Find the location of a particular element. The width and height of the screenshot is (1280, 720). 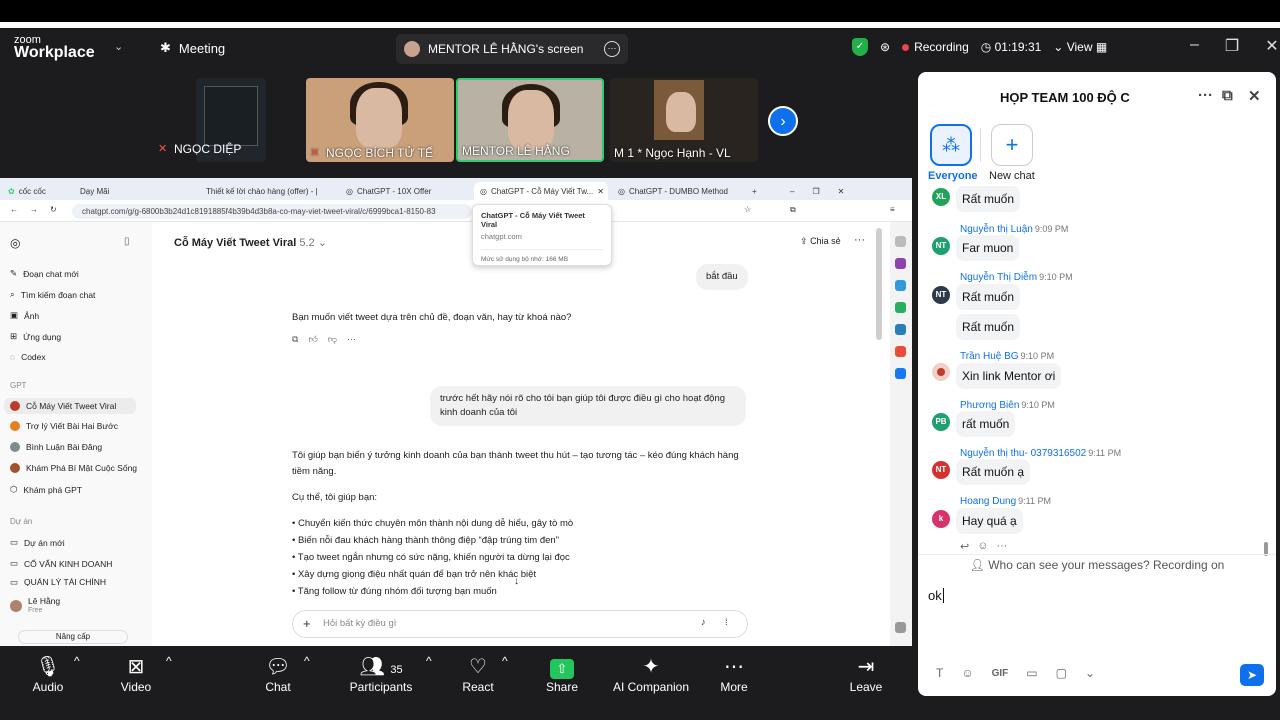

file-icon: ▭ is located at coordinates (1031, 673).